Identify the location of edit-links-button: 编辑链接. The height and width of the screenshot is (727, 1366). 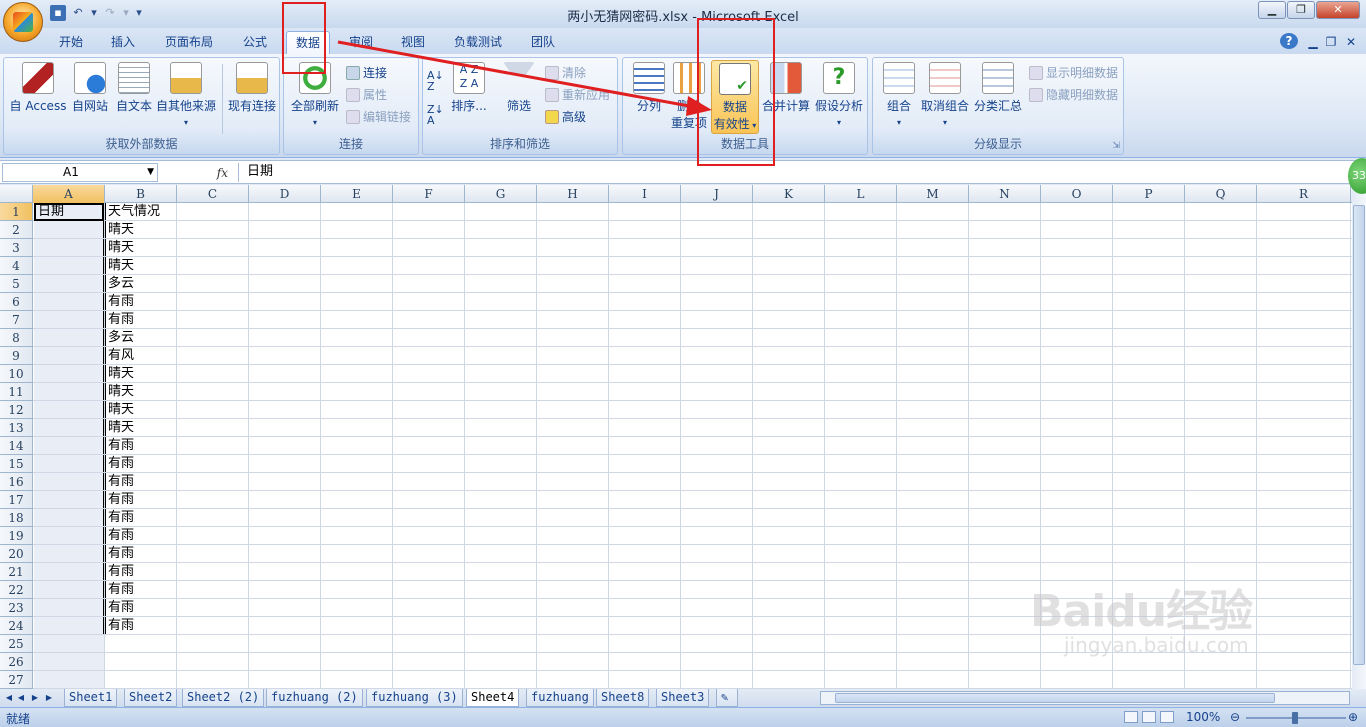
(378, 116).